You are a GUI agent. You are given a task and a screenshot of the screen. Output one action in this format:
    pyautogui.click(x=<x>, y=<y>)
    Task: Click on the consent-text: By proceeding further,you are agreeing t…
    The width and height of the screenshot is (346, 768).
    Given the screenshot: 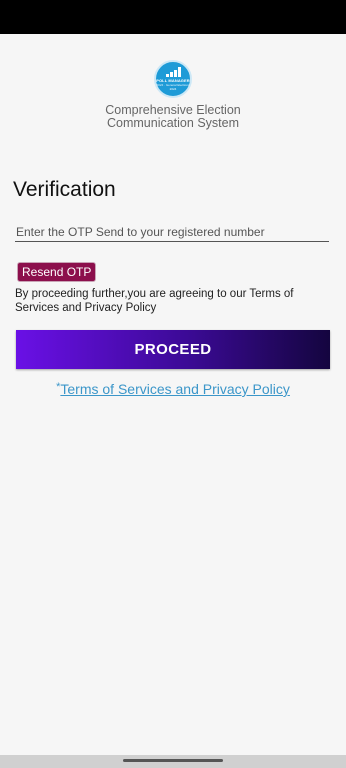 What is the action you would take?
    pyautogui.click(x=154, y=301)
    